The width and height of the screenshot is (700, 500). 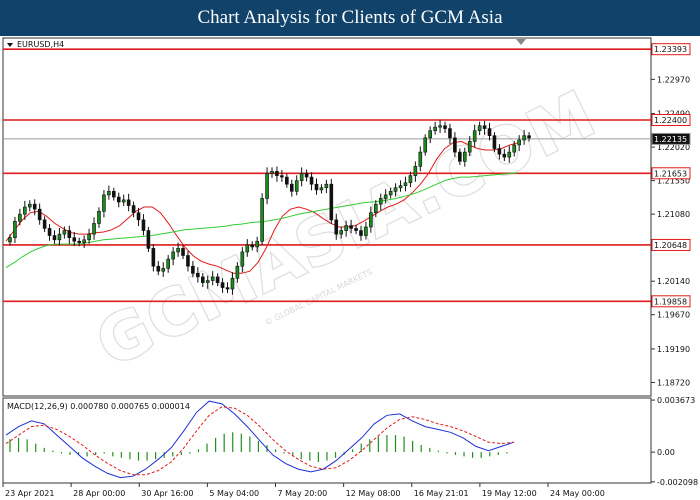 What do you see at coordinates (673, 382) in the screenshot?
I see `price-tick-label: 1.18720` at bounding box center [673, 382].